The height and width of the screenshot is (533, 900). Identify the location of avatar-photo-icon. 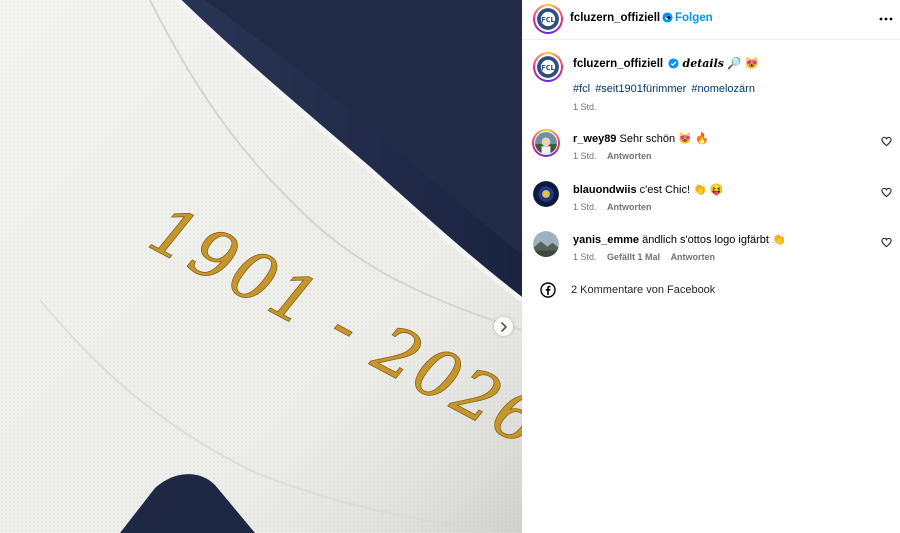
(546, 143).